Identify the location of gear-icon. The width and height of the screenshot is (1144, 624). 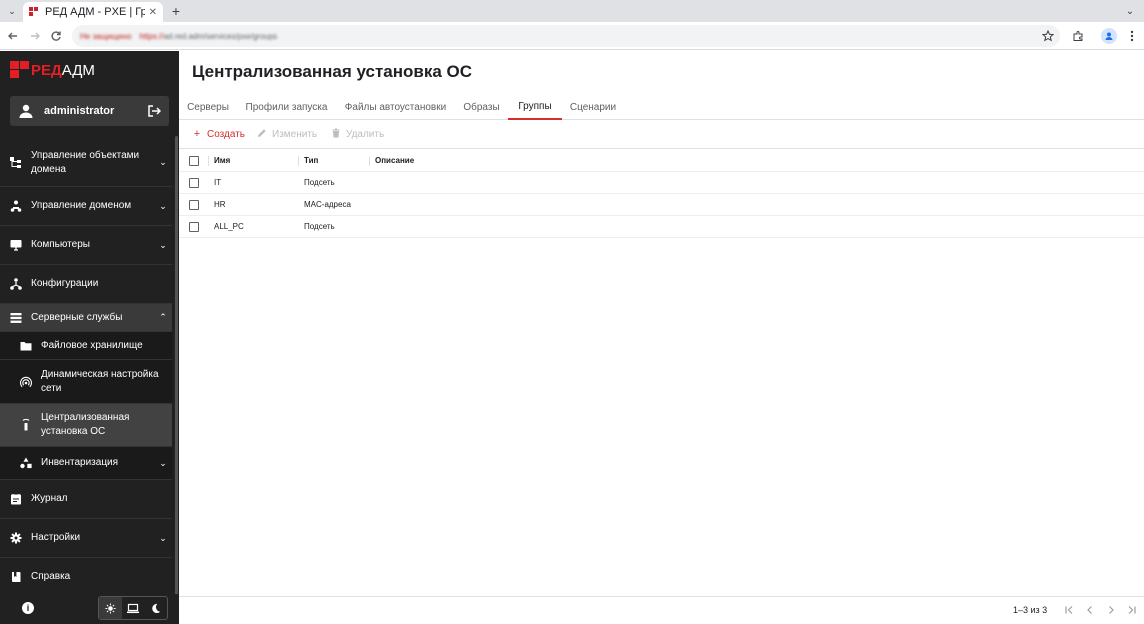
(16, 538).